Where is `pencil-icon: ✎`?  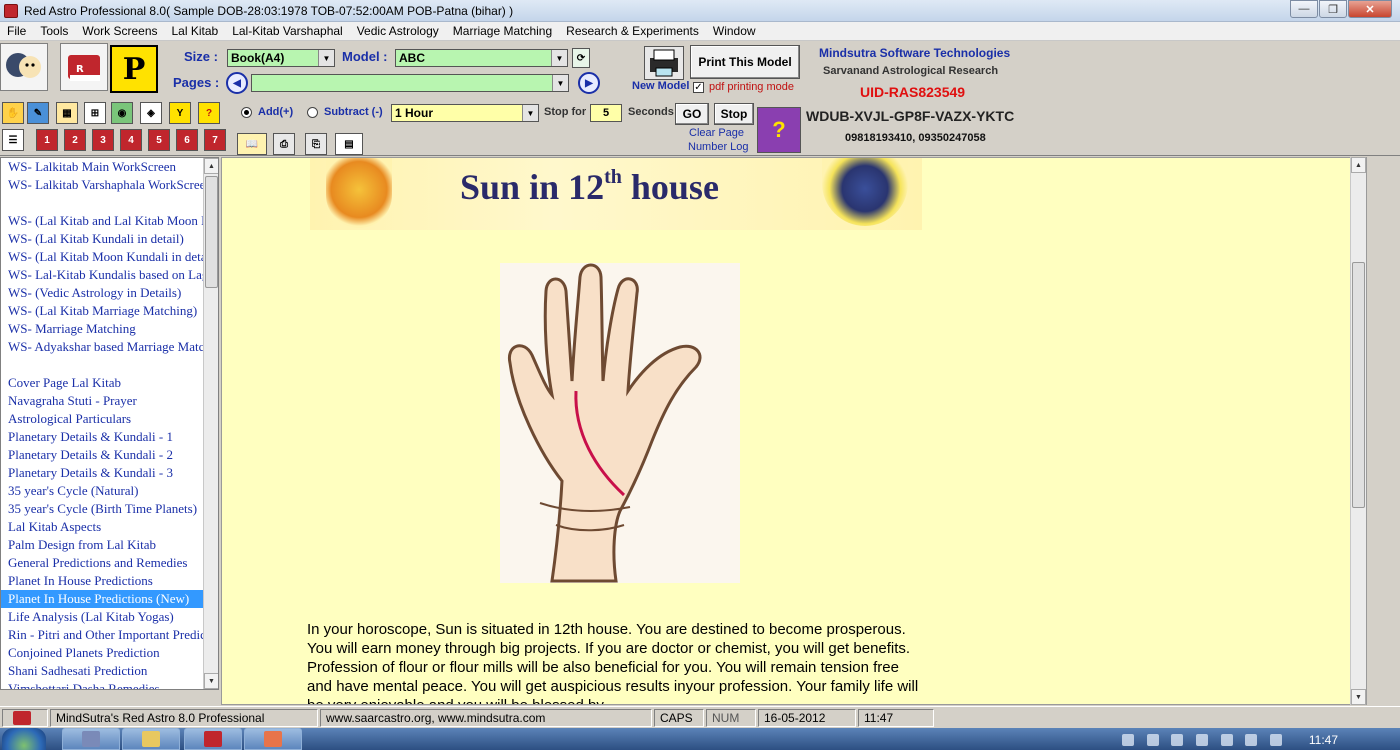
pencil-icon: ✎ is located at coordinates (38, 113).